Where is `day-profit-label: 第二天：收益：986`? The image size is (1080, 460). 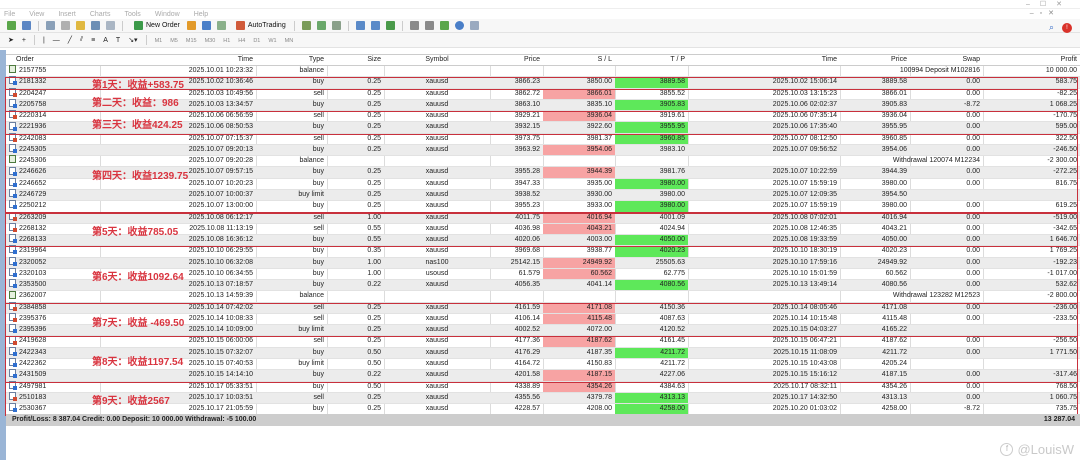 day-profit-label: 第二天：收益：986 is located at coordinates (135, 103).